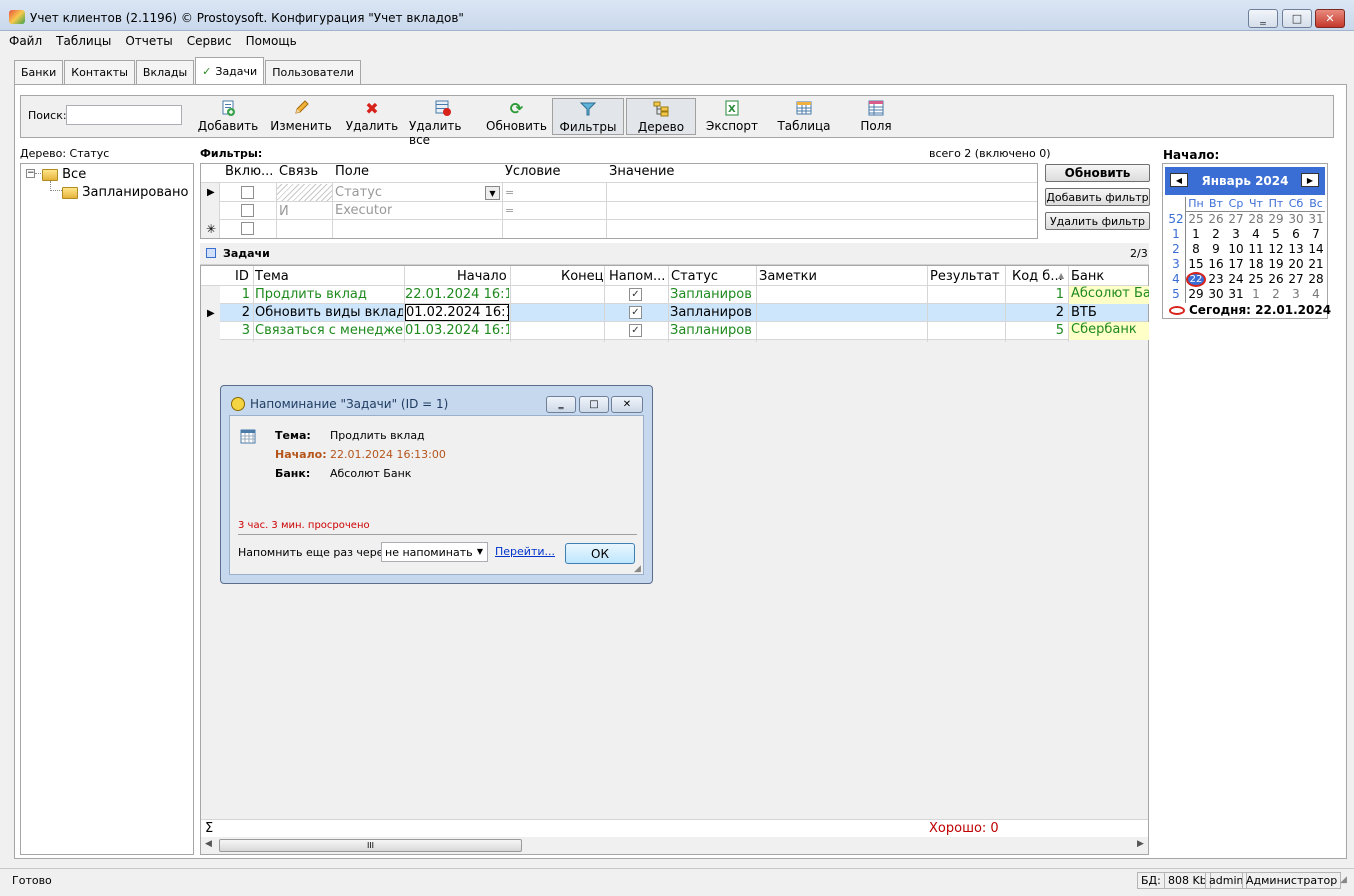  Describe the element at coordinates (99, 72) in the screenshot. I see `tab-contacts: Контакты` at that location.